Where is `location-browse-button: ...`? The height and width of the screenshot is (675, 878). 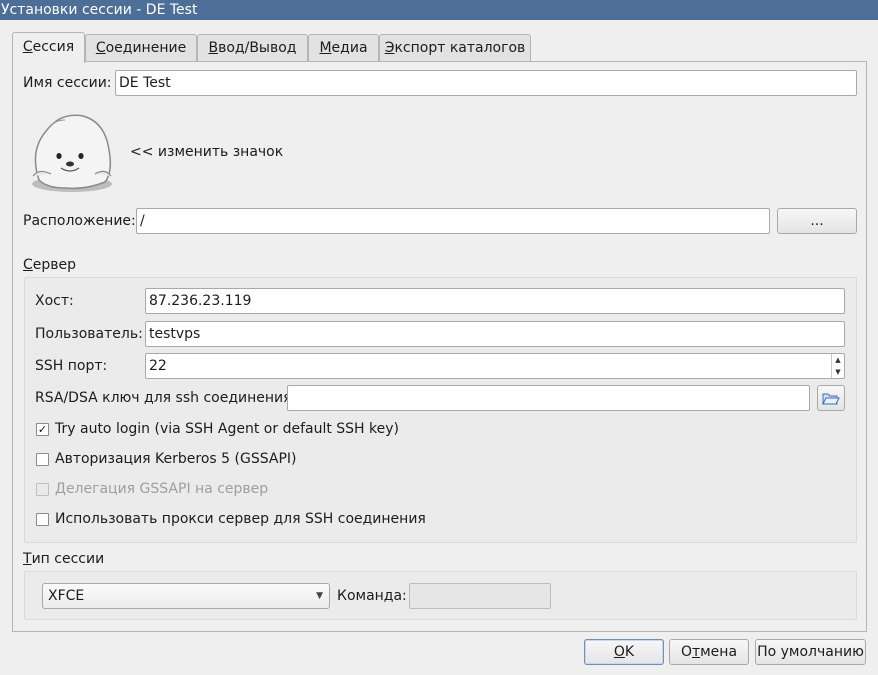
location-browse-button: ... is located at coordinates (817, 221).